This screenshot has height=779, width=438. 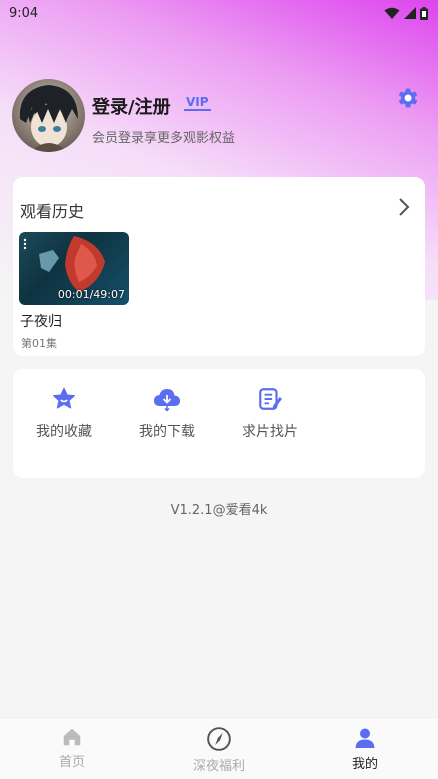 I want to click on request-edit-icon, so click(x=270, y=399).